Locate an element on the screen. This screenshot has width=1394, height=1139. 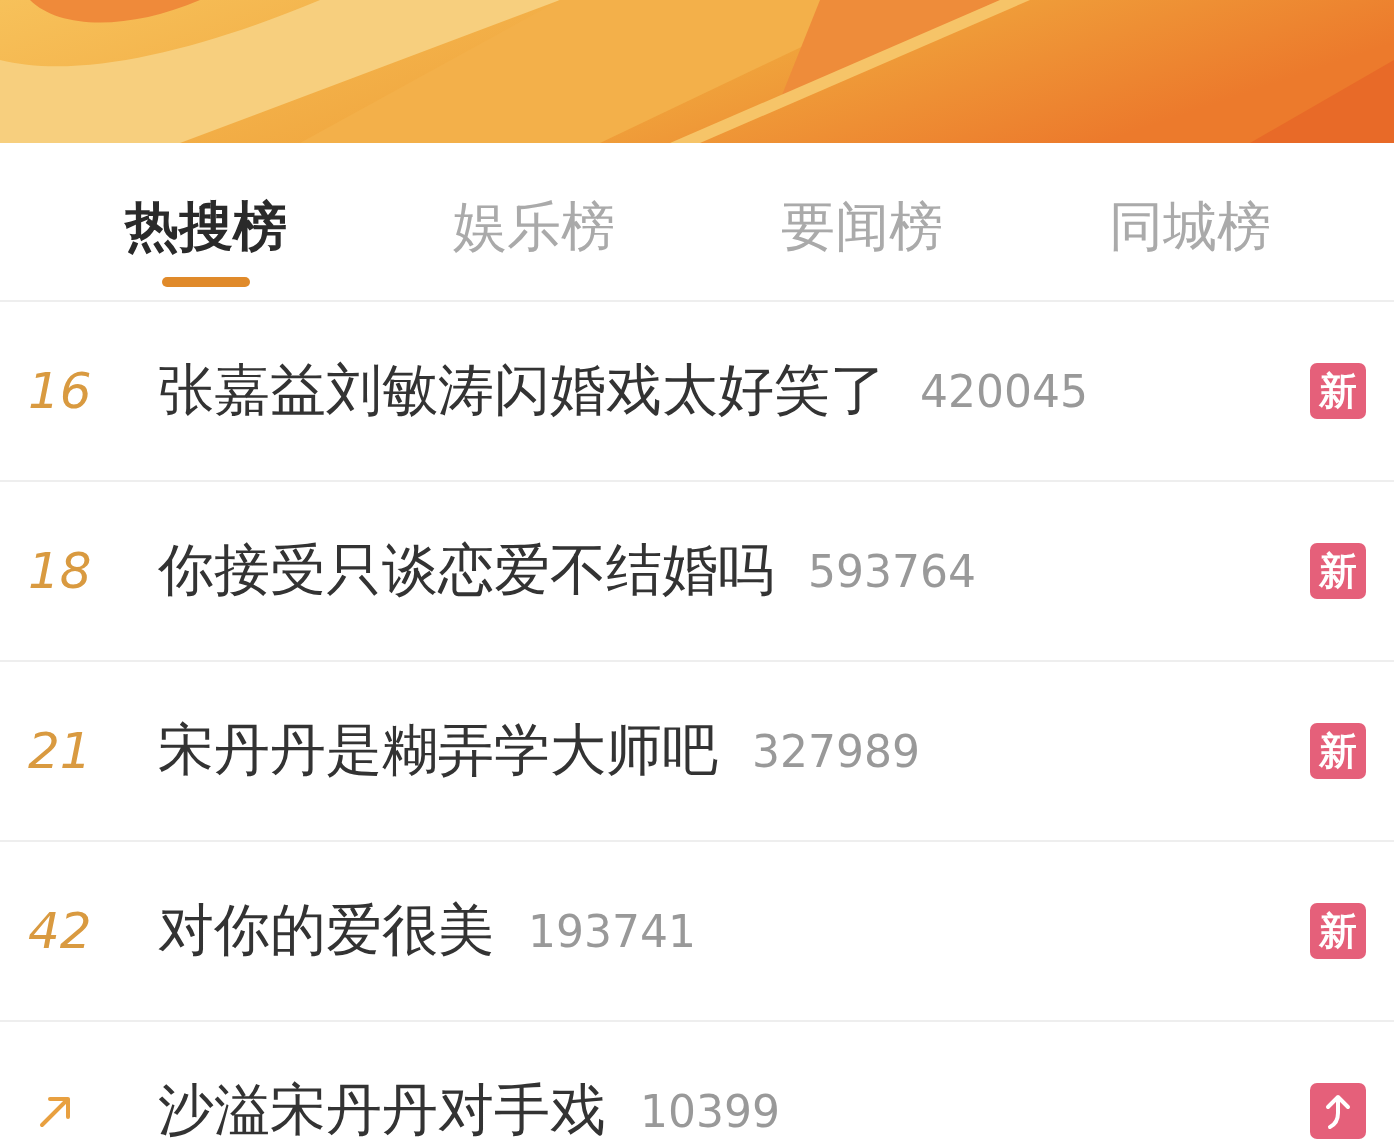
rank-number: 42 is located at coordinates (60, 931).